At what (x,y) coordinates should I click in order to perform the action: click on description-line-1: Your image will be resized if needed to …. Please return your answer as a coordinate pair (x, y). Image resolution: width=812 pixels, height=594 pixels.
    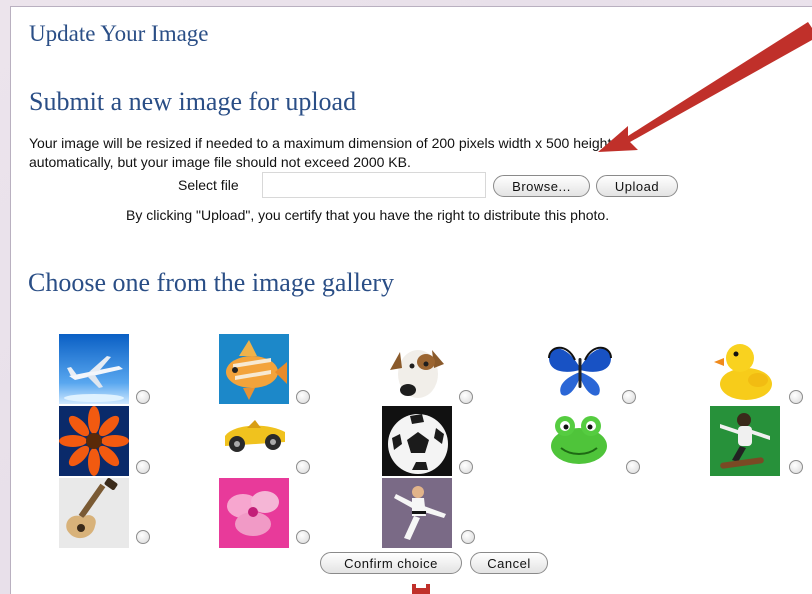
    Looking at the image, I should click on (320, 143).